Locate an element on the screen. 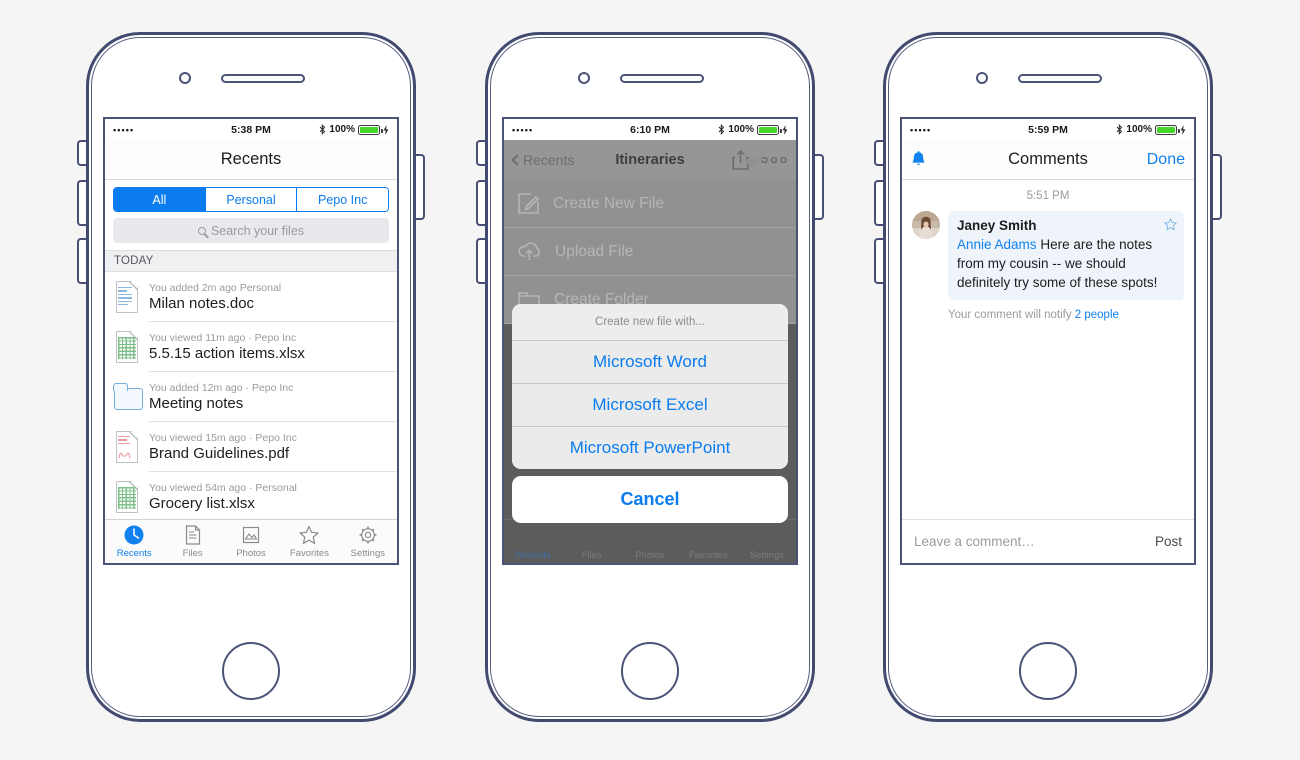 The width and height of the screenshot is (1300, 760). post-button: Post is located at coordinates (1168, 541).